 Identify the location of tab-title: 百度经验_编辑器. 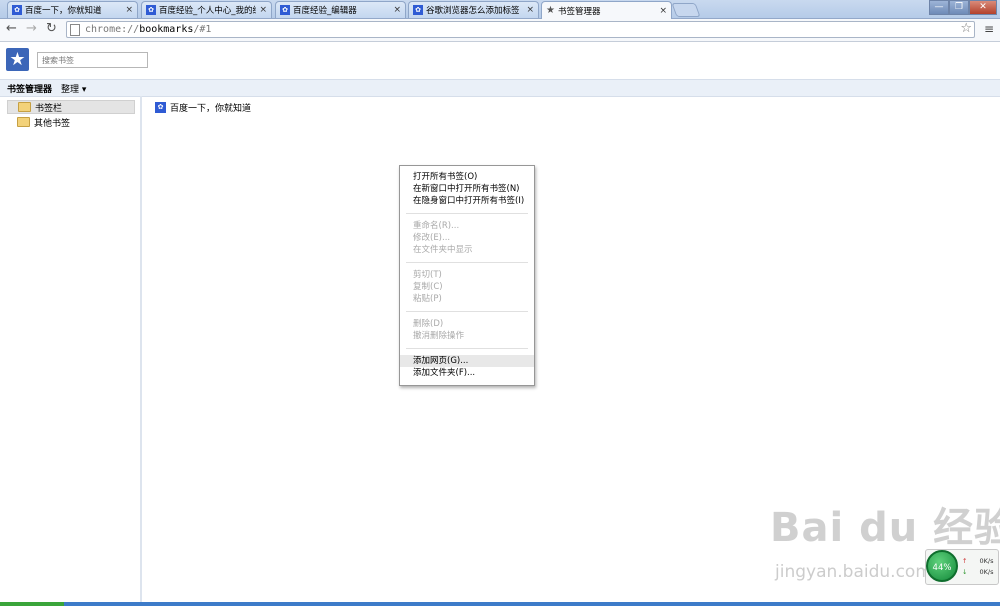
(325, 11).